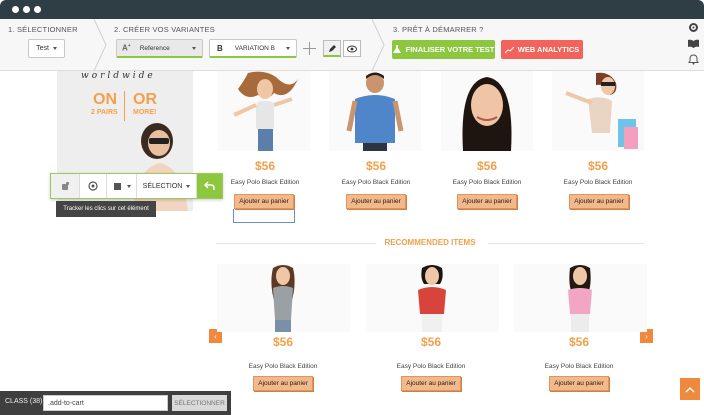  What do you see at coordinates (264, 216) in the screenshot?
I see `selection-outline` at bounding box center [264, 216].